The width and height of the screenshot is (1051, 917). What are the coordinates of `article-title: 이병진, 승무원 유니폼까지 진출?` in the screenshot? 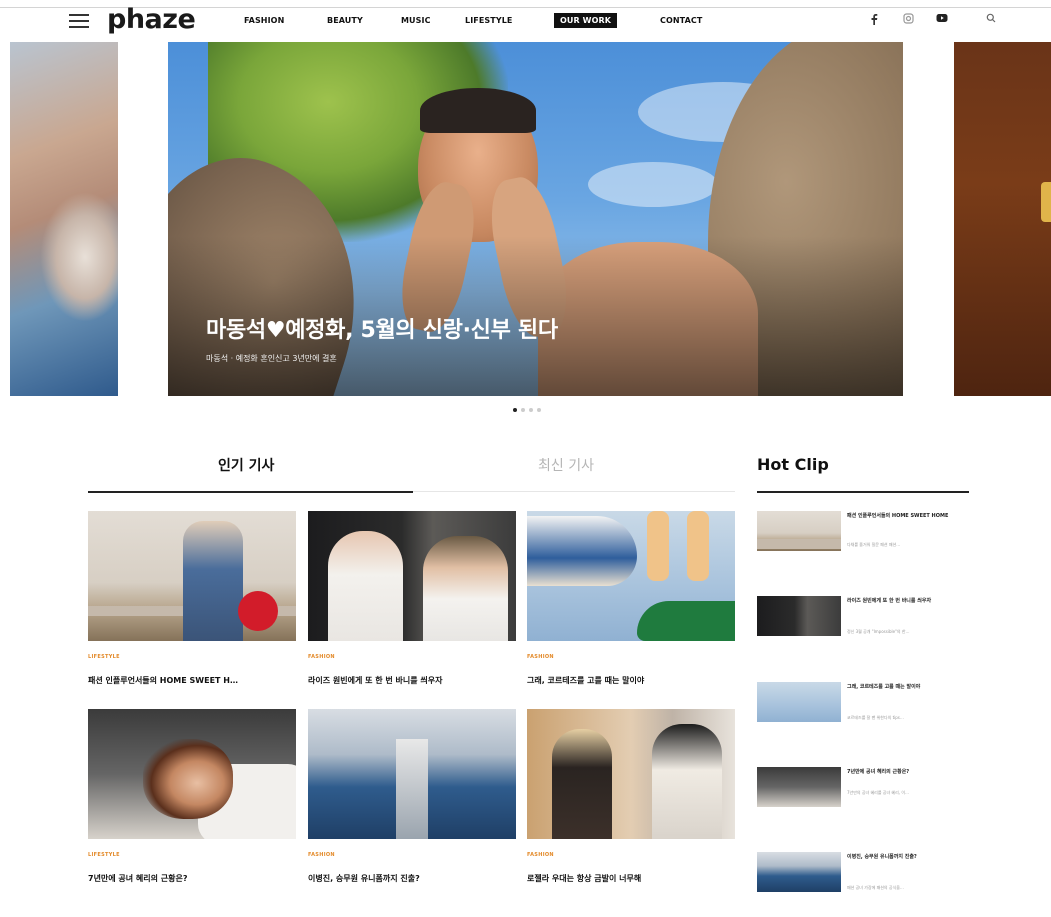 It's located at (412, 878).